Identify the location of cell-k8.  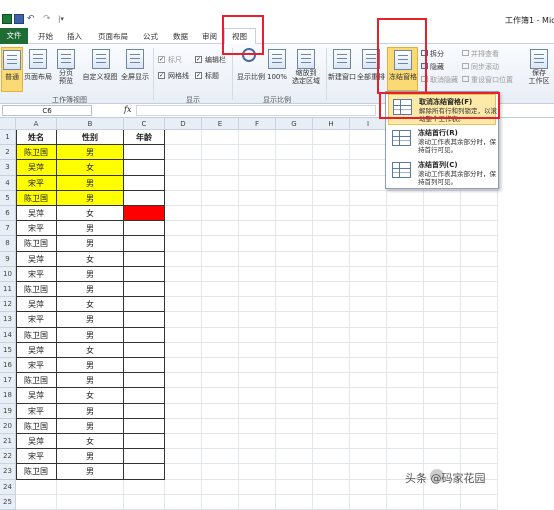
(442, 244).